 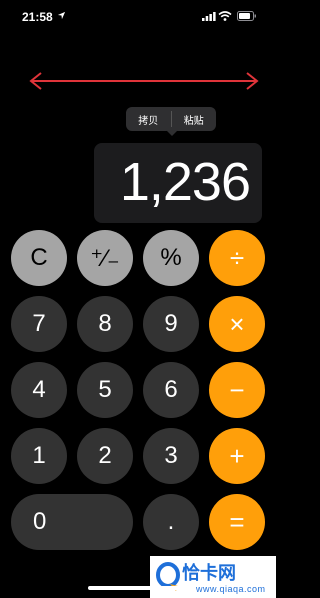 I want to click on digit-6-key: 6, so click(x=171, y=390).